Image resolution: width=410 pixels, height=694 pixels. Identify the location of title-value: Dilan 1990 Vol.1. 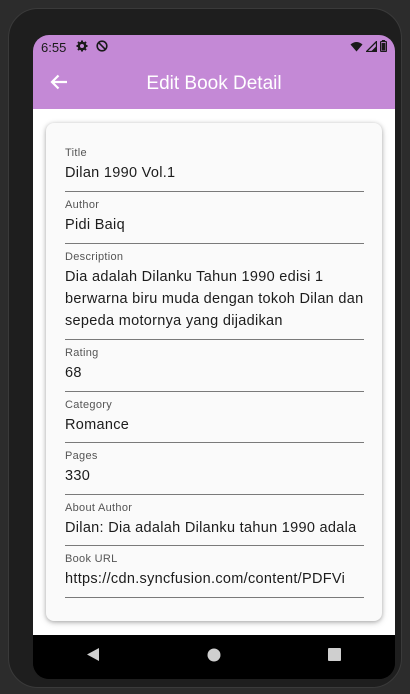
(120, 173).